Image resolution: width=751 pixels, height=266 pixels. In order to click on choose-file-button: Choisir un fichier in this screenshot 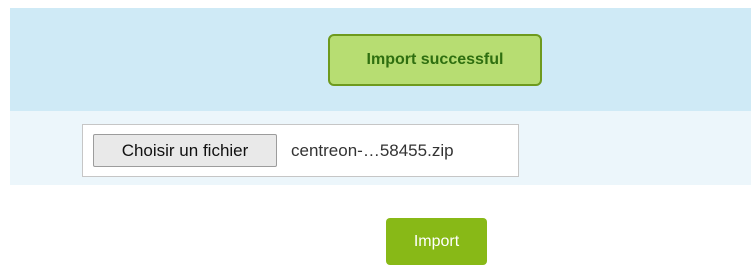, I will do `click(185, 150)`.